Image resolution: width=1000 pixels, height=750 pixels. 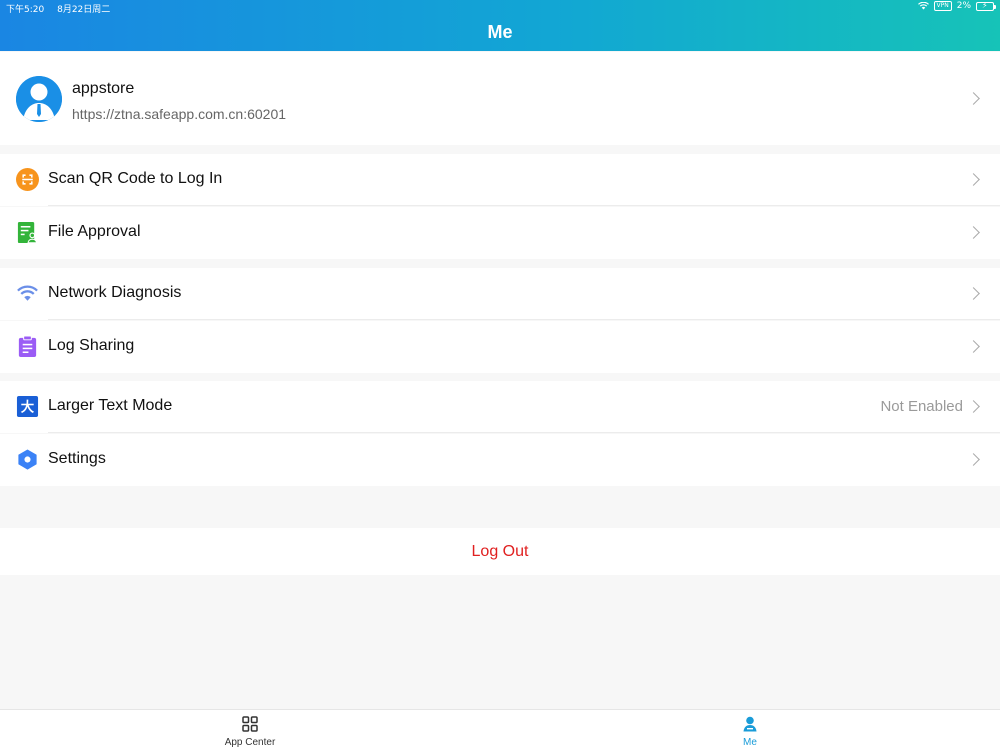 What do you see at coordinates (986, 6) in the screenshot?
I see `battery-icon: ⚡` at bounding box center [986, 6].